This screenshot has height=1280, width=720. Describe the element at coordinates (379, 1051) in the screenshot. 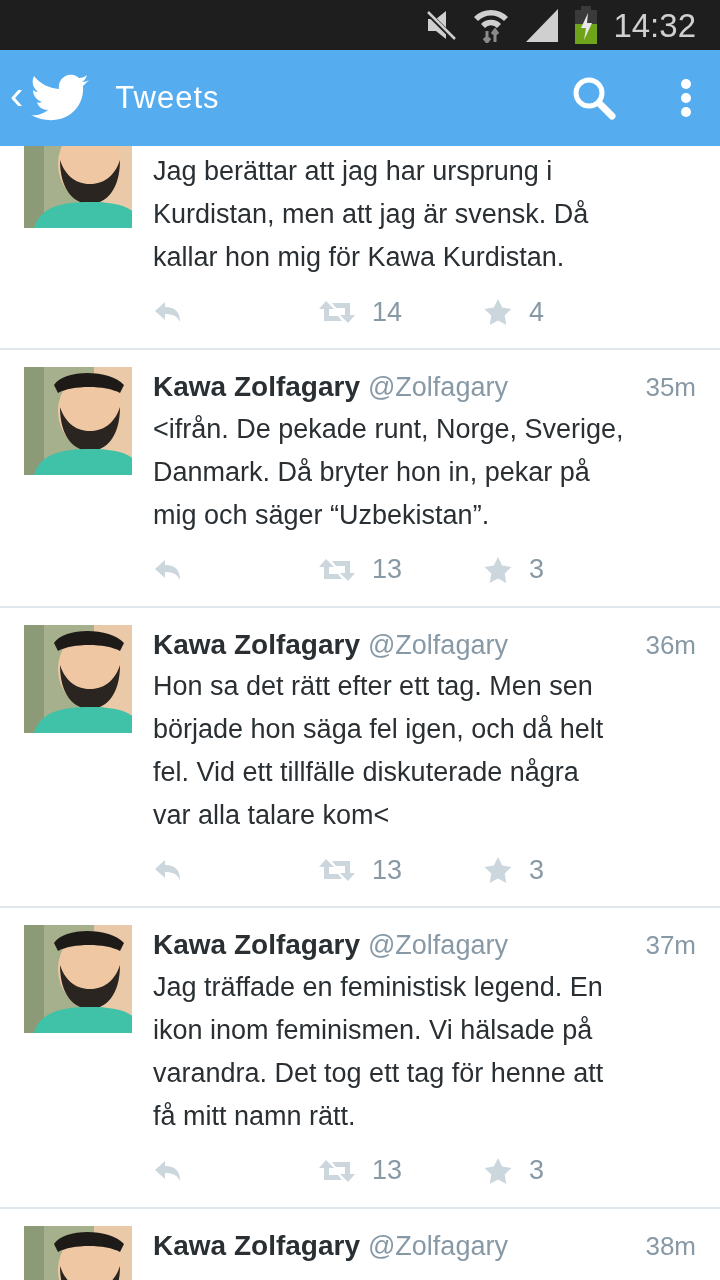

I see `tweet-text: Jag träffade en feministisk legend. En ikon inom feminismen. Vi hälsade på varandra. Det tog ett tag för henne att få mitt namn rätt.` at that location.